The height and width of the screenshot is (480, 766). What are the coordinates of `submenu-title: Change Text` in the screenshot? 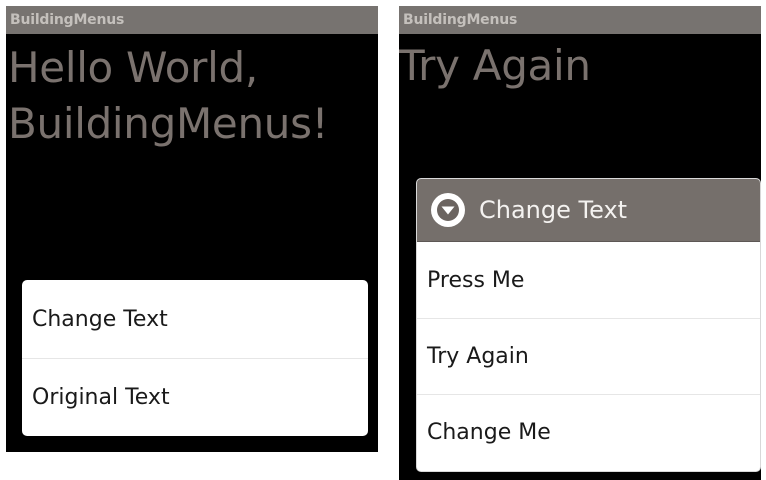 It's located at (553, 210).